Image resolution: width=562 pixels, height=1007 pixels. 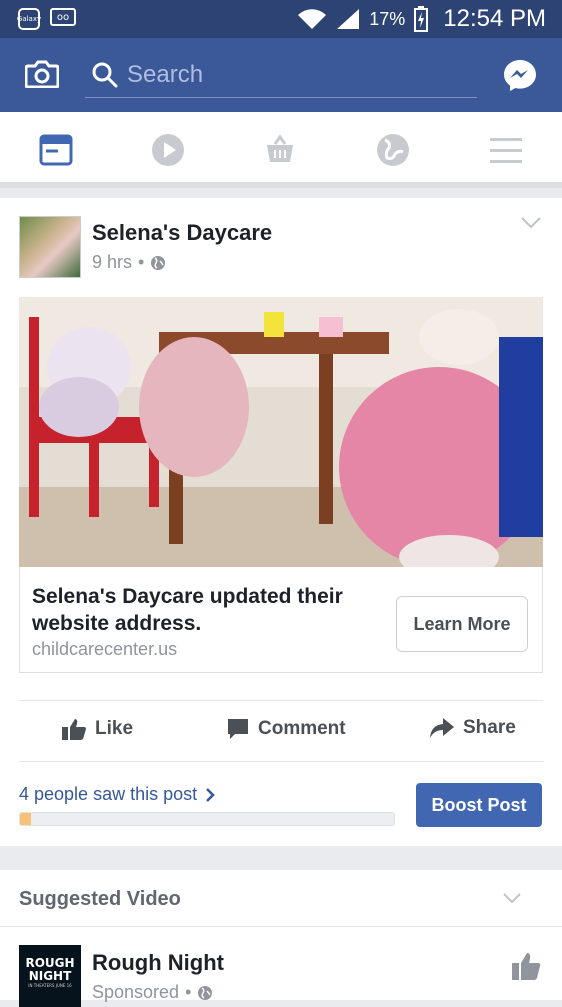 I want to click on wifi-icon, so click(x=312, y=19).